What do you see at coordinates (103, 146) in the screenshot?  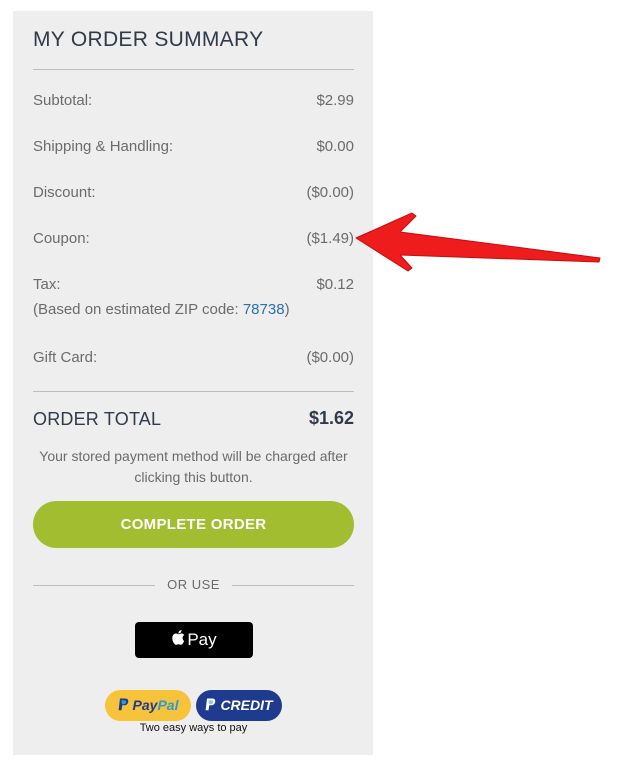 I see `shipping-label: Shipping & Handling:` at bounding box center [103, 146].